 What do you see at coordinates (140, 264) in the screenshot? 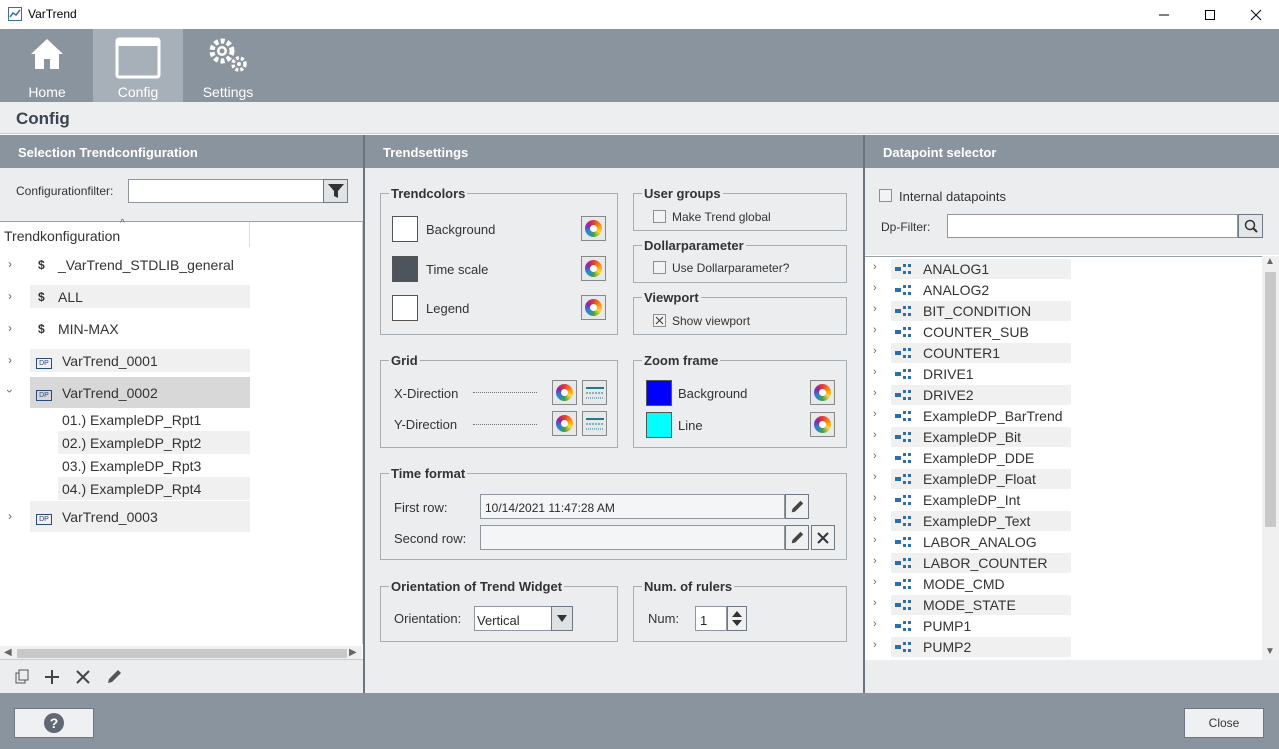
I see `tree-item: $ _VarTrend_STDLIB_general` at bounding box center [140, 264].